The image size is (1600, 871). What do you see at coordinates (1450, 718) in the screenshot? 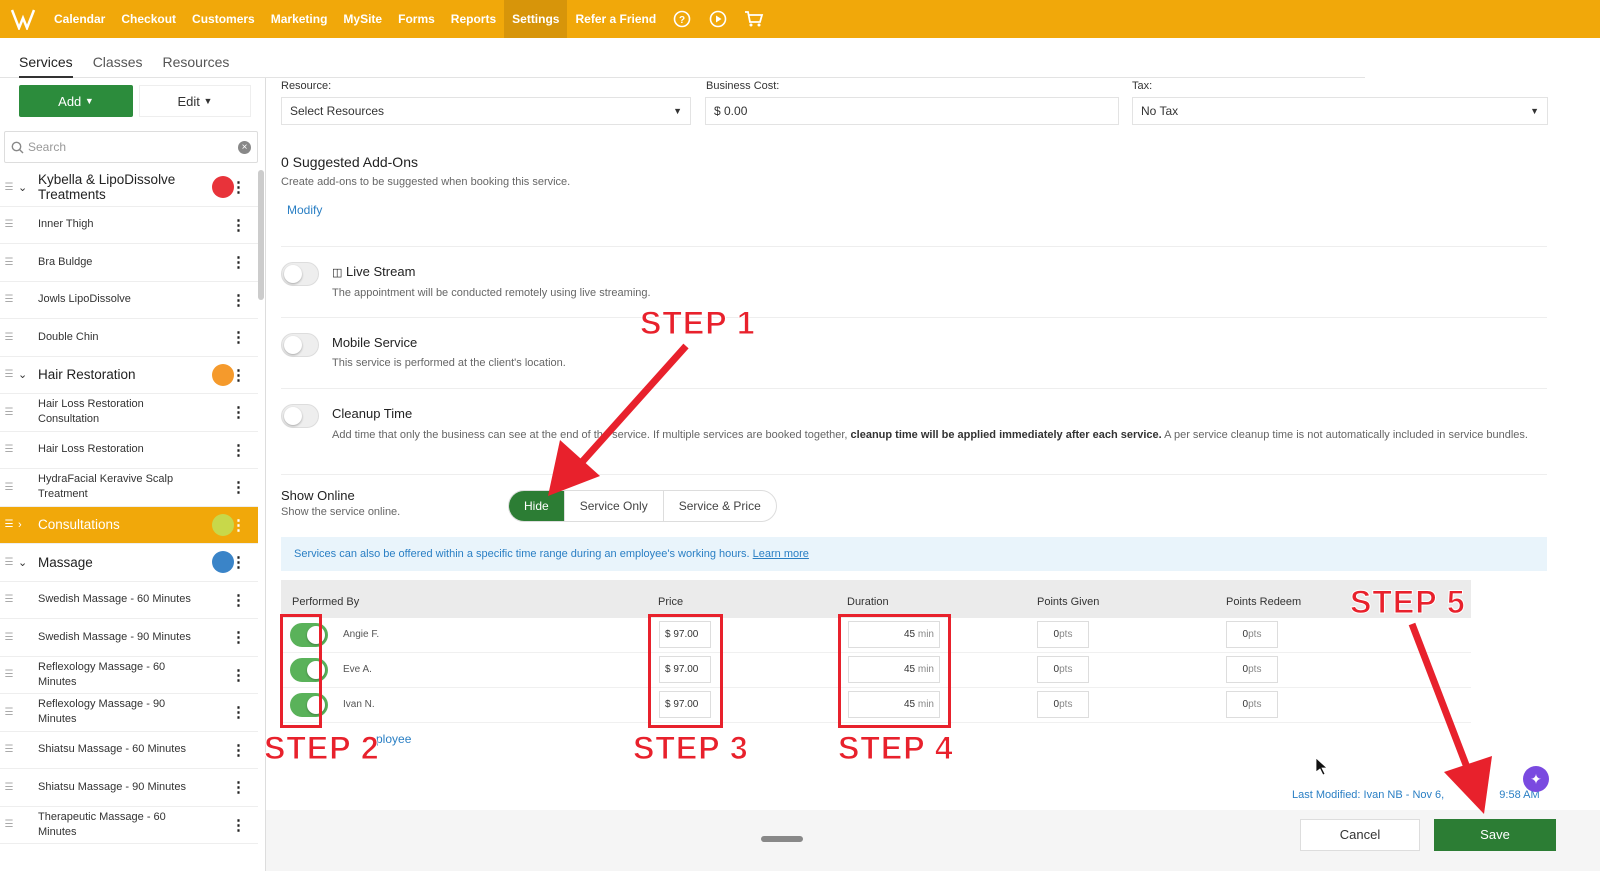
I see `step5-arrow-icon` at bounding box center [1450, 718].